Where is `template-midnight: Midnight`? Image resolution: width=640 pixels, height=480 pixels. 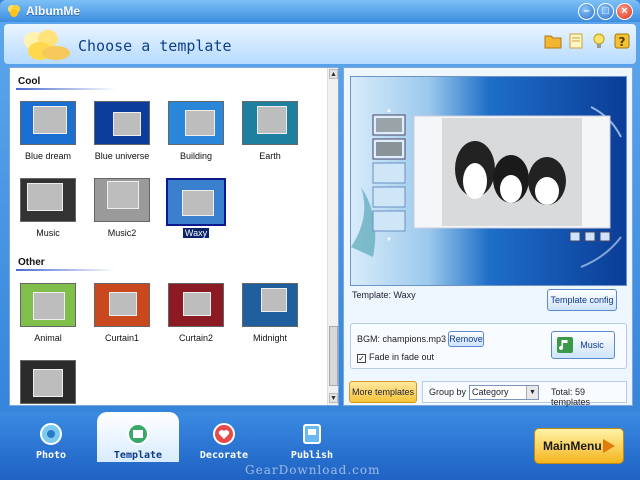 template-midnight: Midnight is located at coordinates (270, 314).